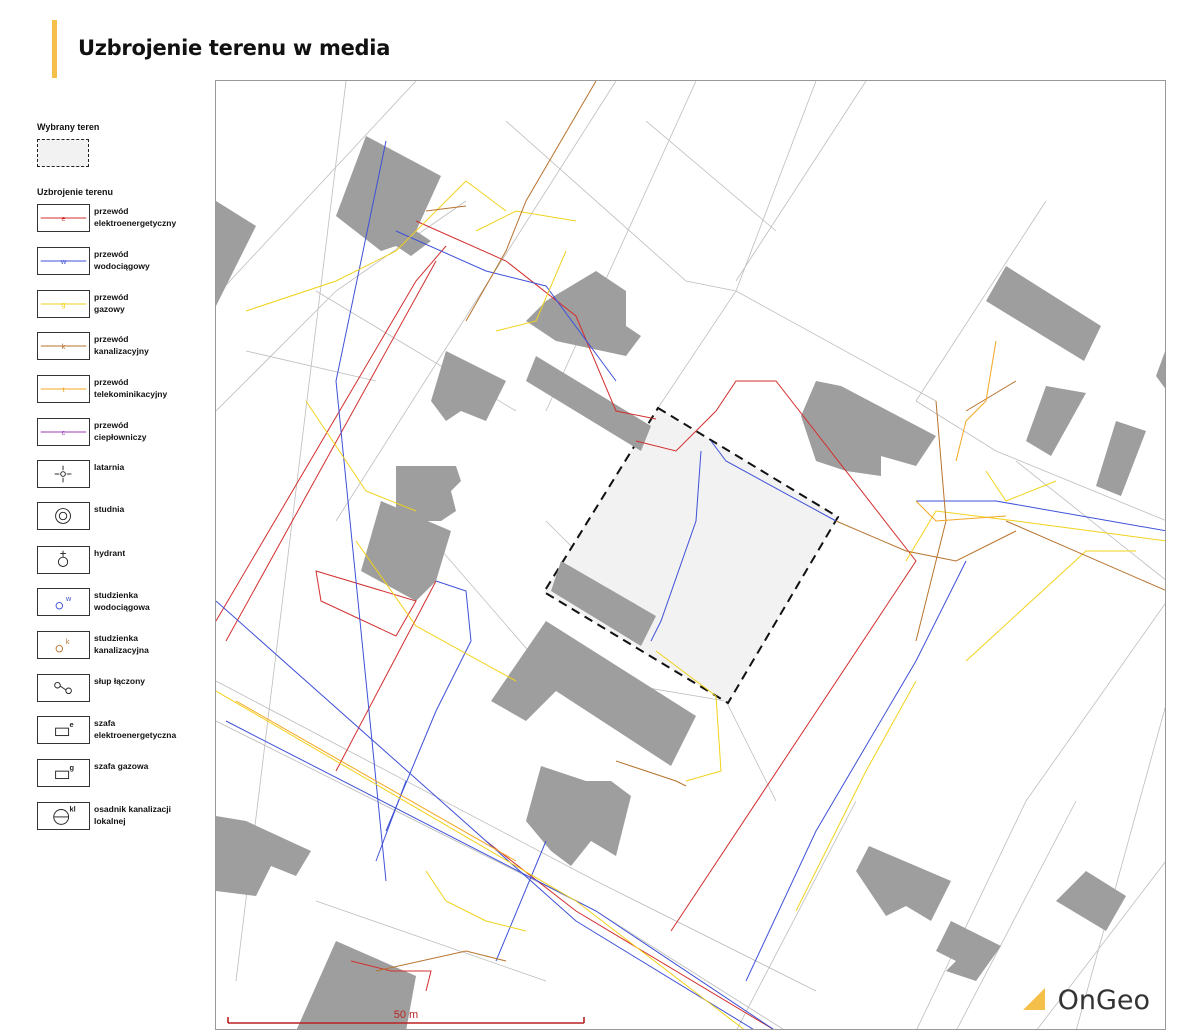  I want to click on scale-label: 50 m, so click(406, 1015).